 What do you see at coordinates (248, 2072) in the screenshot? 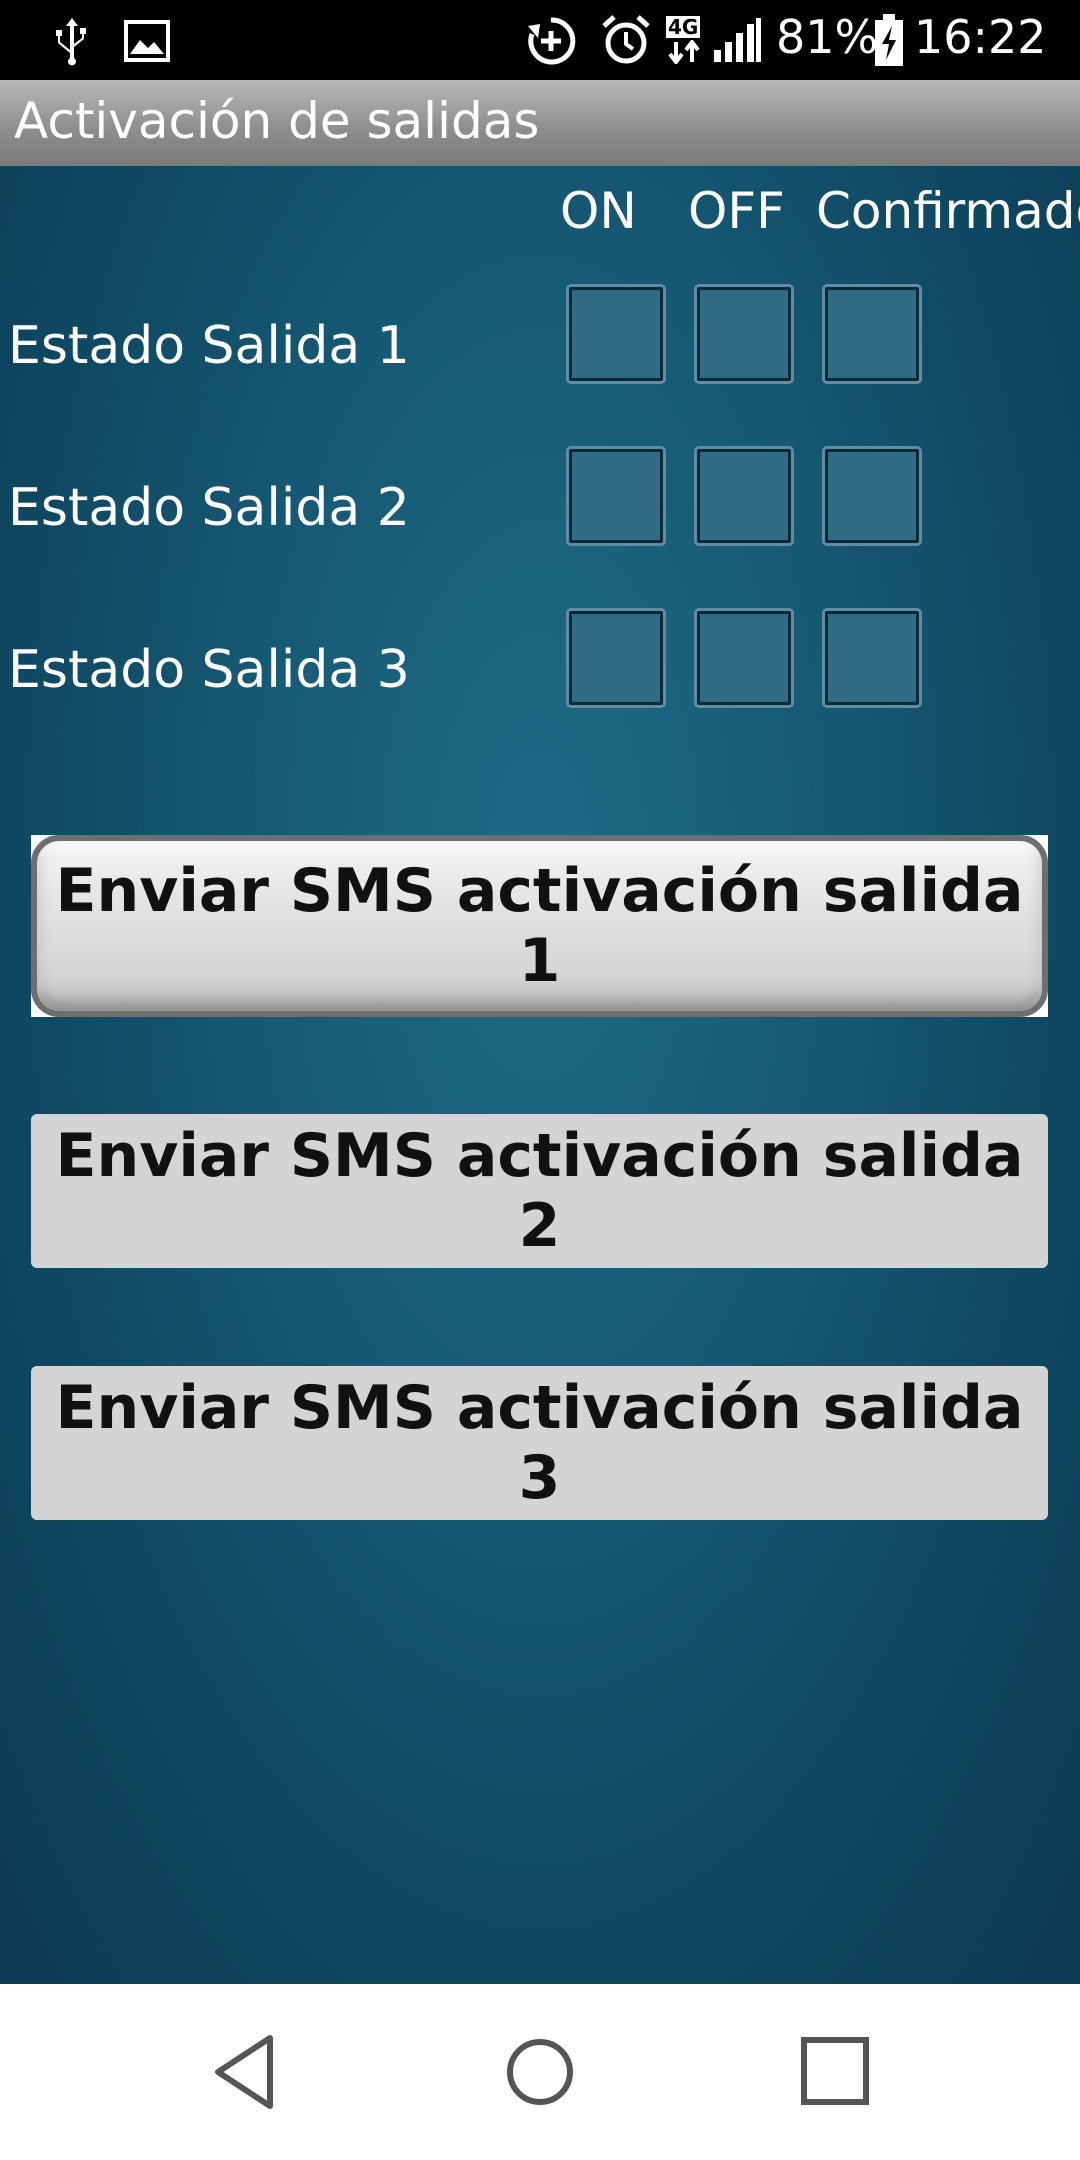
I see `back-icon` at bounding box center [248, 2072].